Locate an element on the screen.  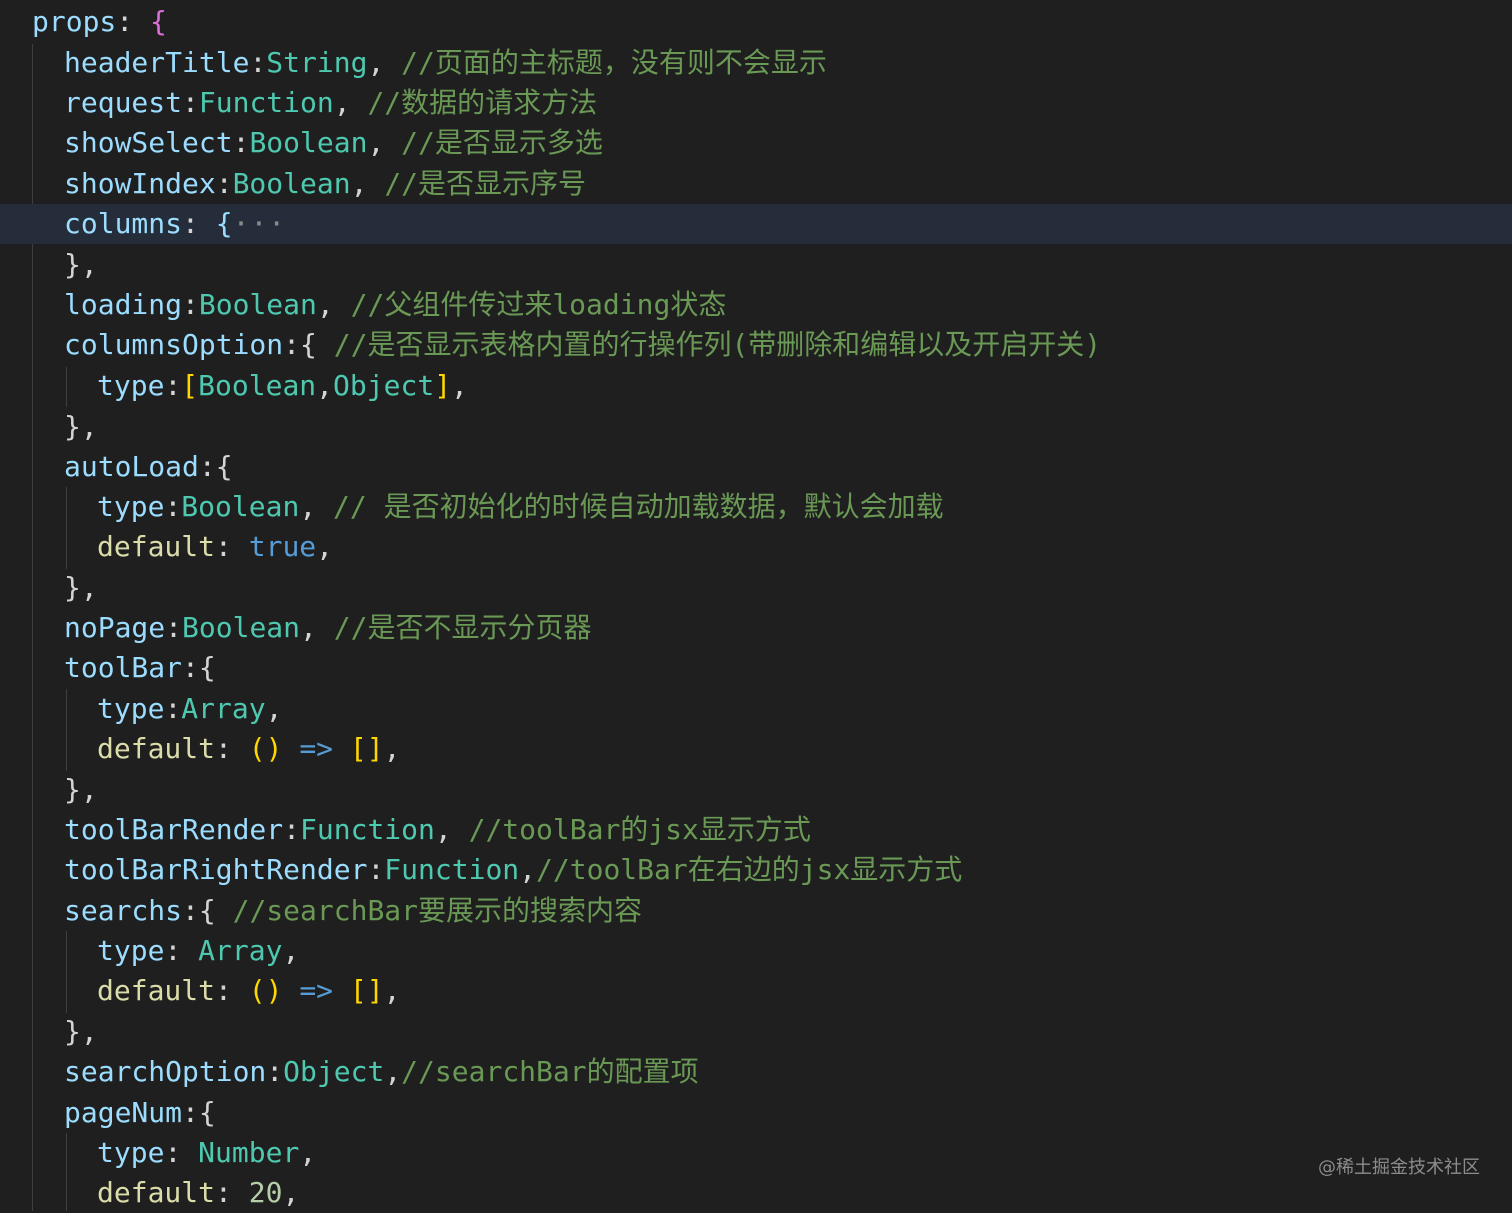
line-autoLoad-close: }, is located at coordinates (756, 588).